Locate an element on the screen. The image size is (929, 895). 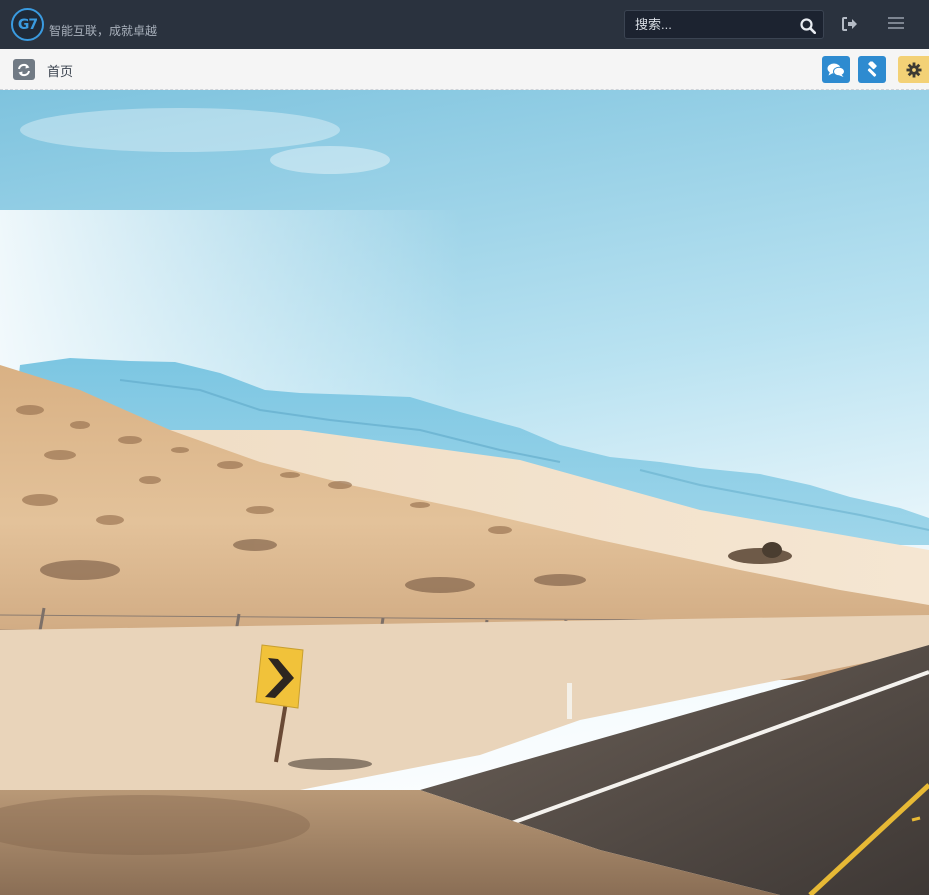
breadcrumb-home: 首页 is located at coordinates (60, 70).